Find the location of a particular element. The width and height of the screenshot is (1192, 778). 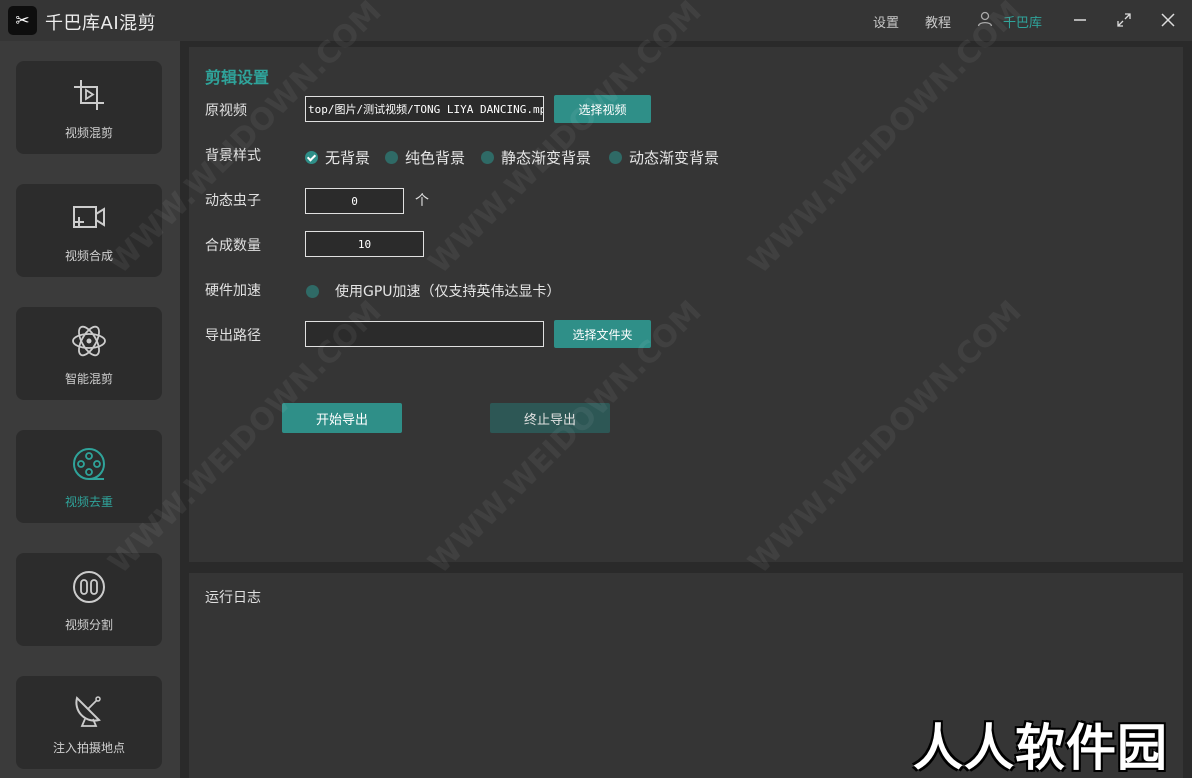

dynamic-bugs-label: 动态虫子 is located at coordinates (233, 201).